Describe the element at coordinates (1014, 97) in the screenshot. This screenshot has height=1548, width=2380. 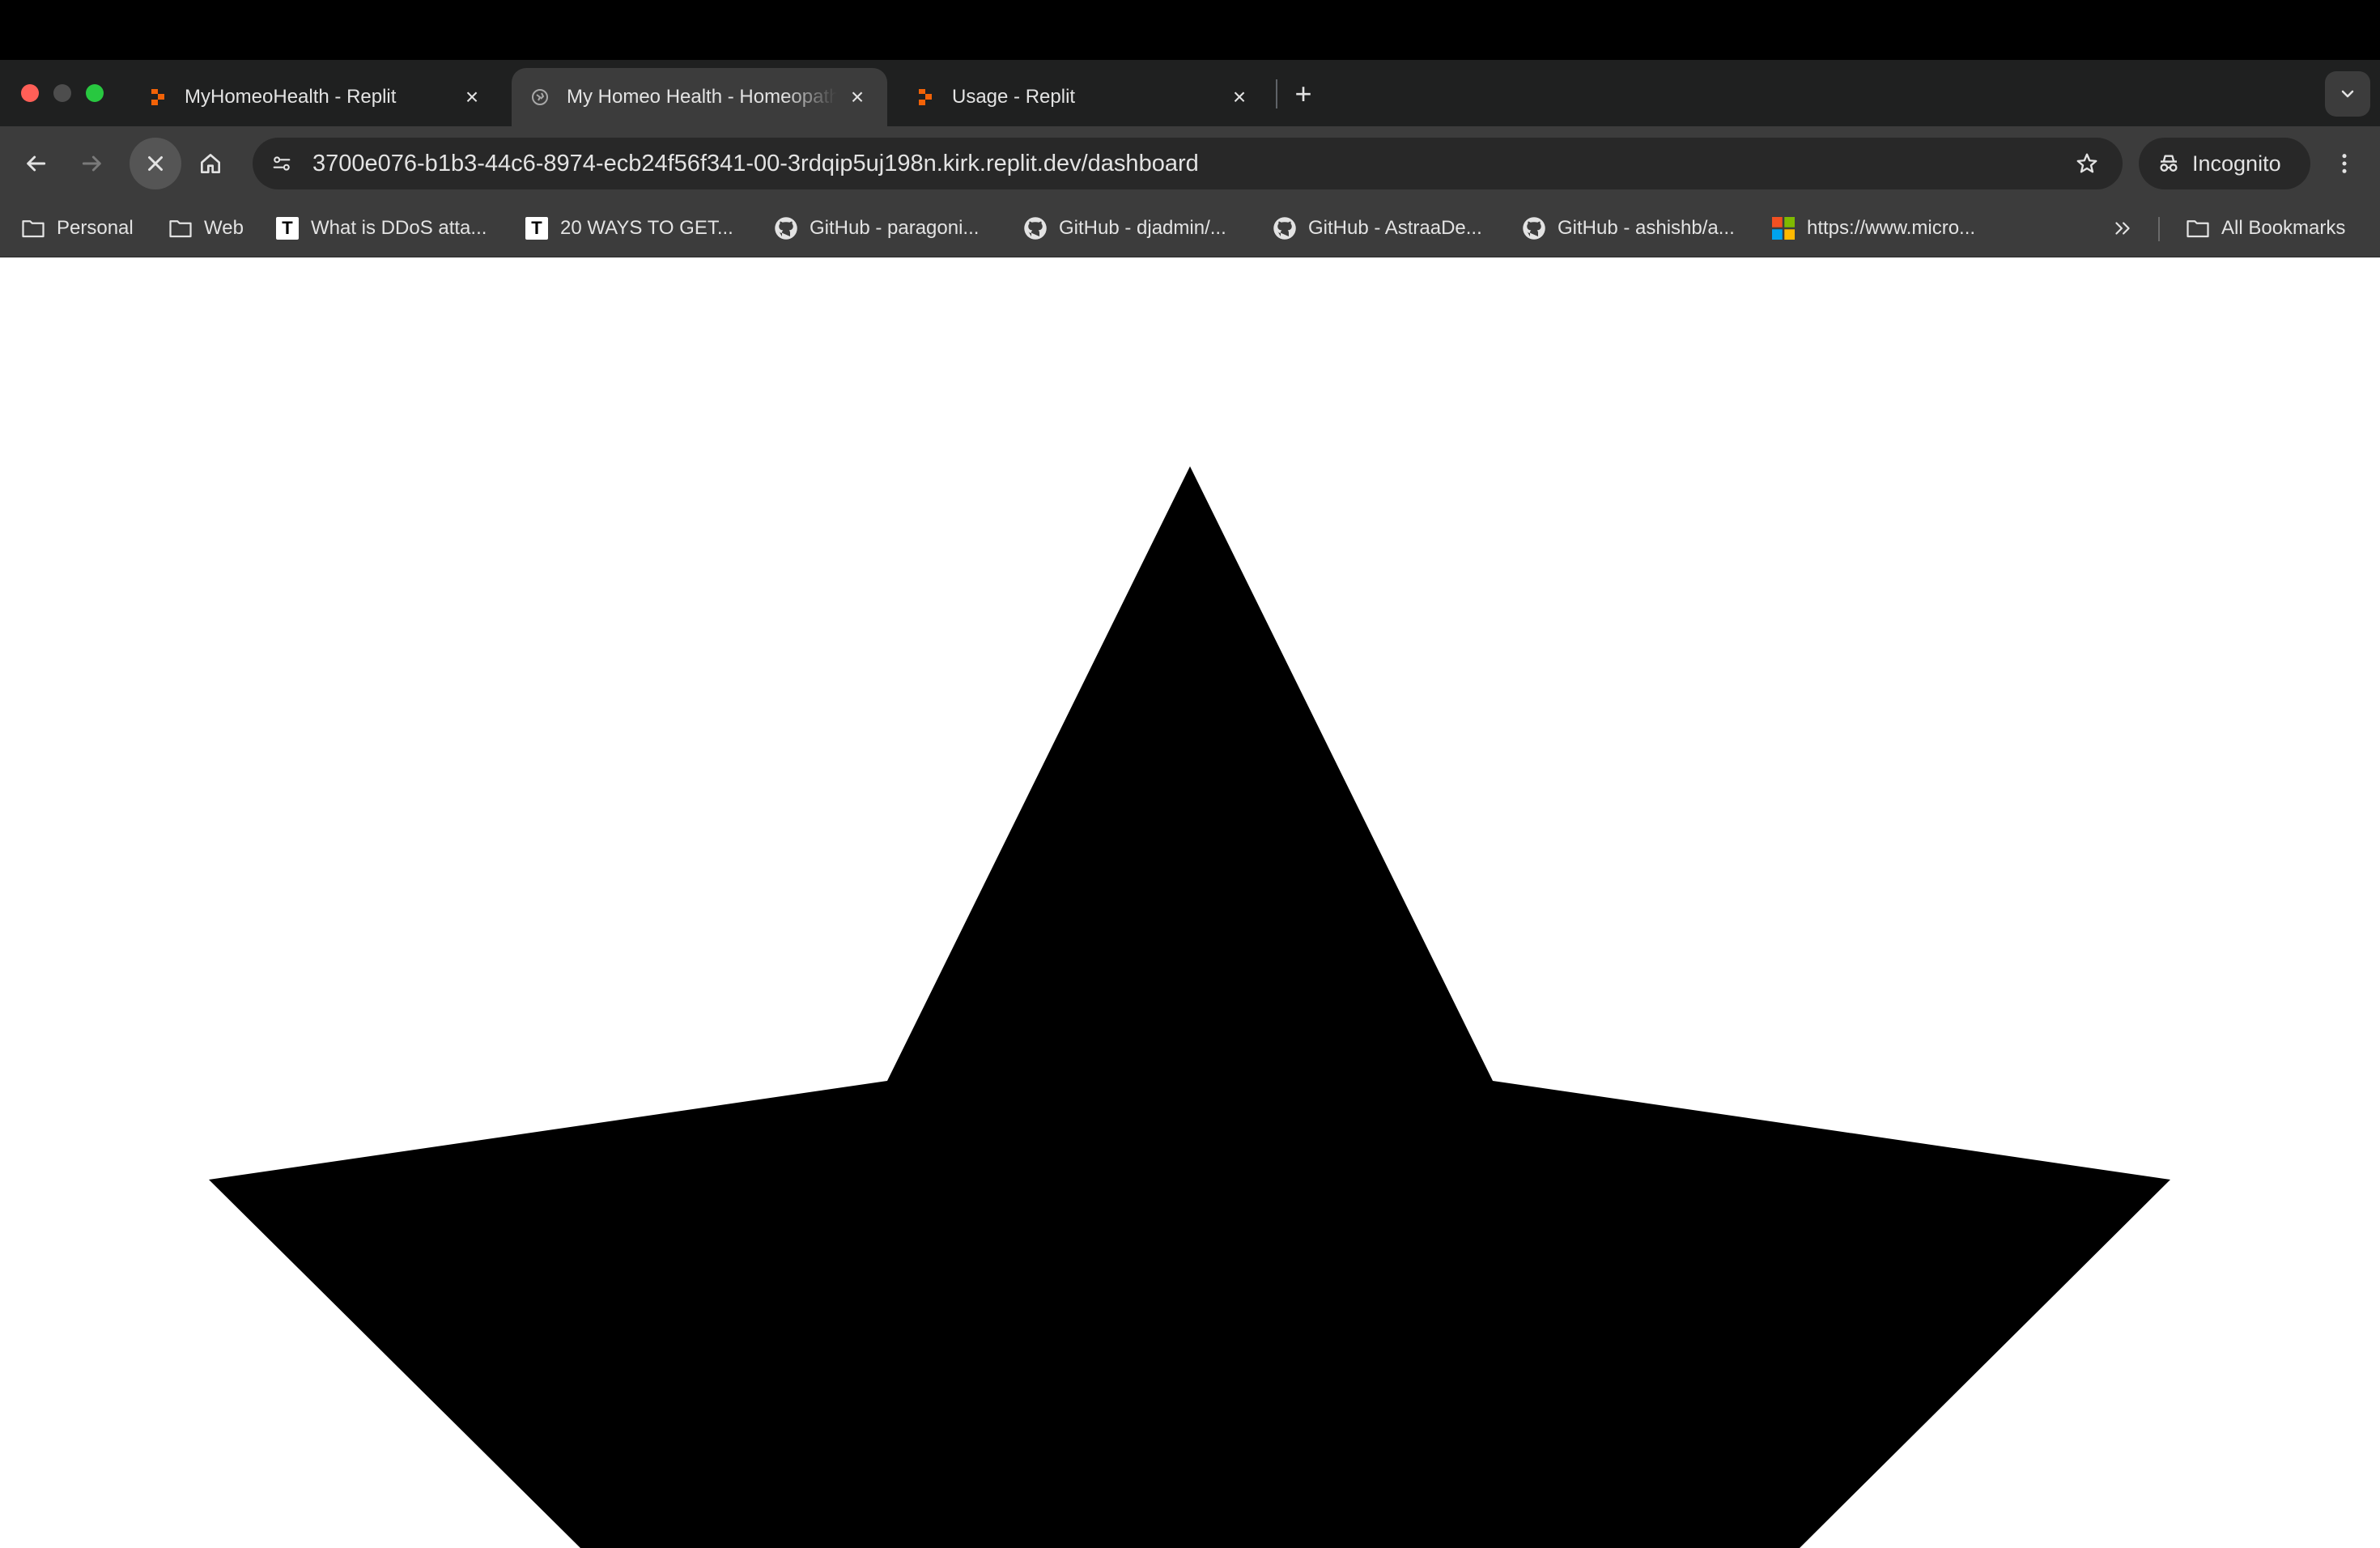
I see `tab-title: Usage - Replit` at that location.